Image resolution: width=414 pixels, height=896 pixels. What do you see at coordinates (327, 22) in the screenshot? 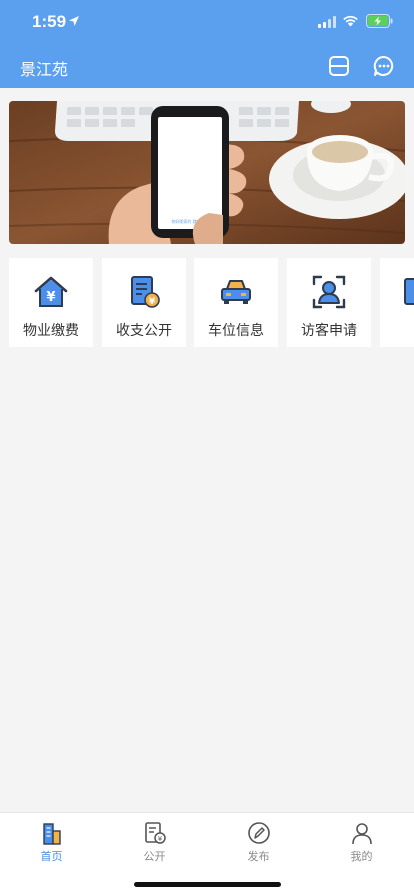
I see `signal-icon` at bounding box center [327, 22].